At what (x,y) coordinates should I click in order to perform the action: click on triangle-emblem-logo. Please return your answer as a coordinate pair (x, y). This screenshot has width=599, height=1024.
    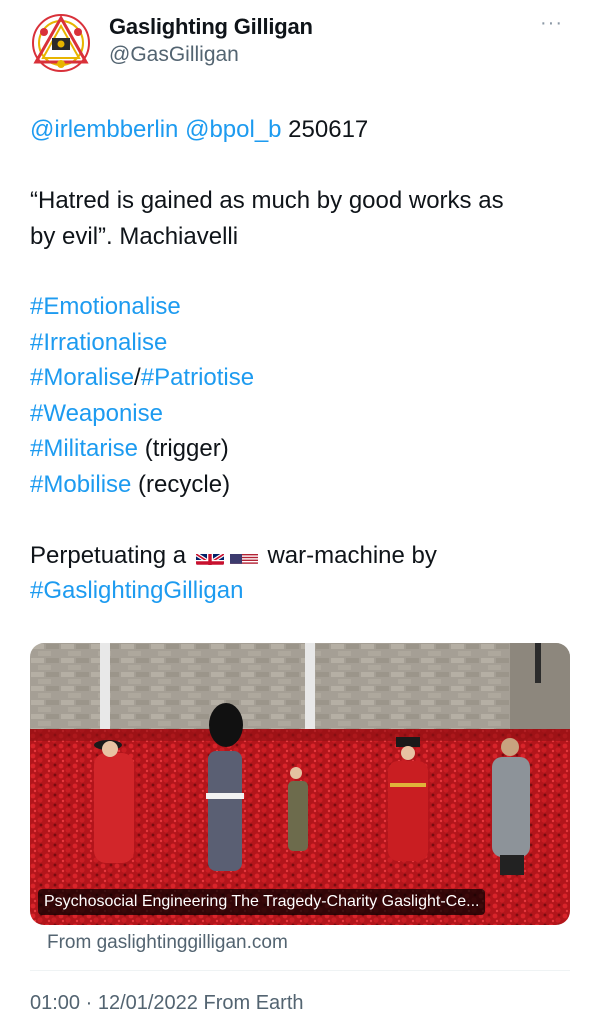
    Looking at the image, I should click on (61, 43).